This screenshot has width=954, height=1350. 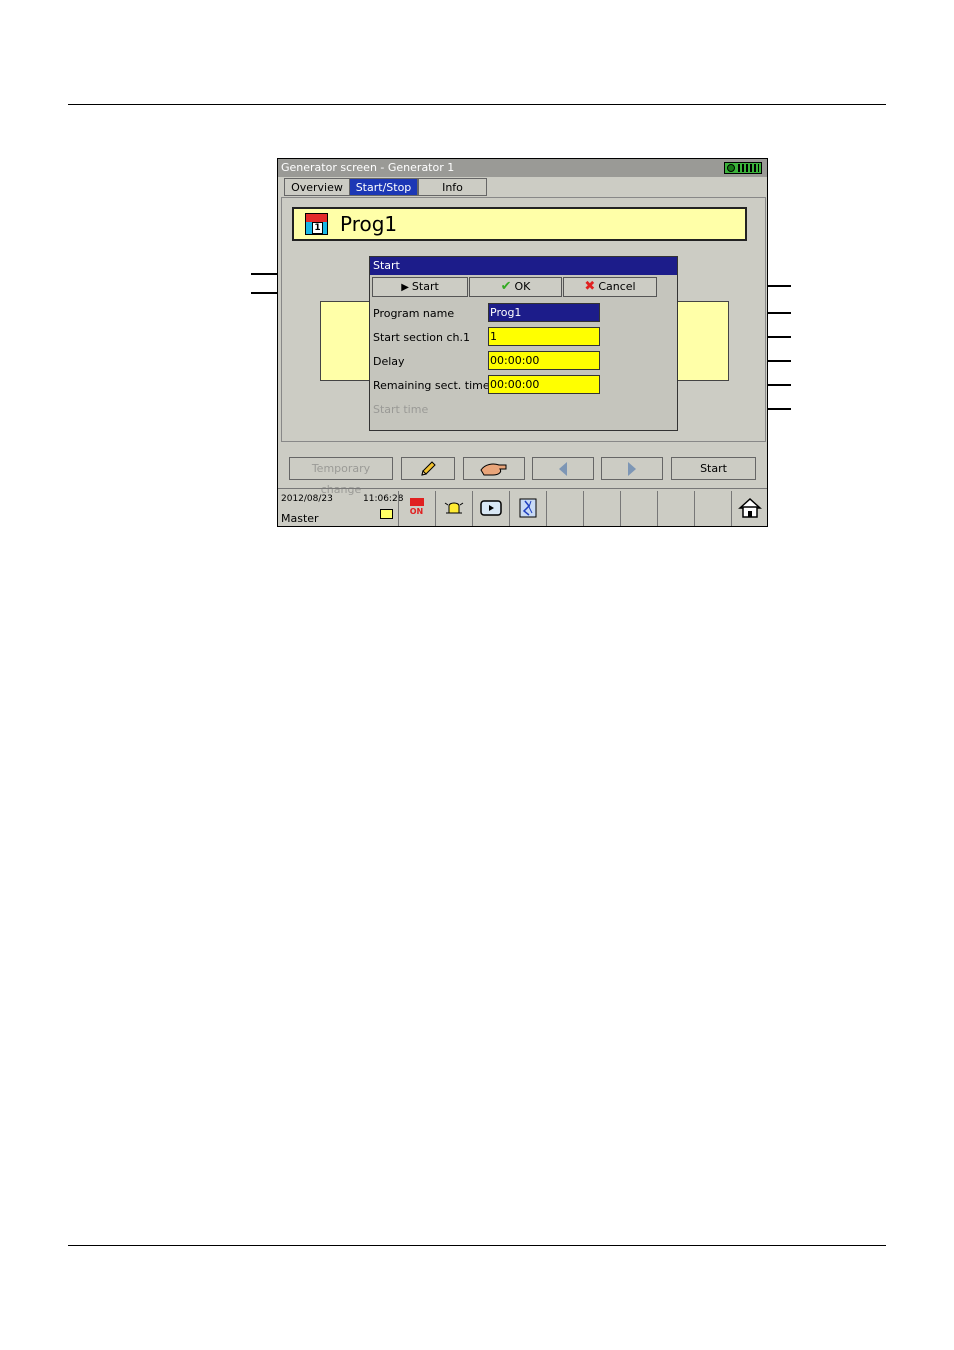 I want to click on tab-info: Info, so click(x=452, y=187).